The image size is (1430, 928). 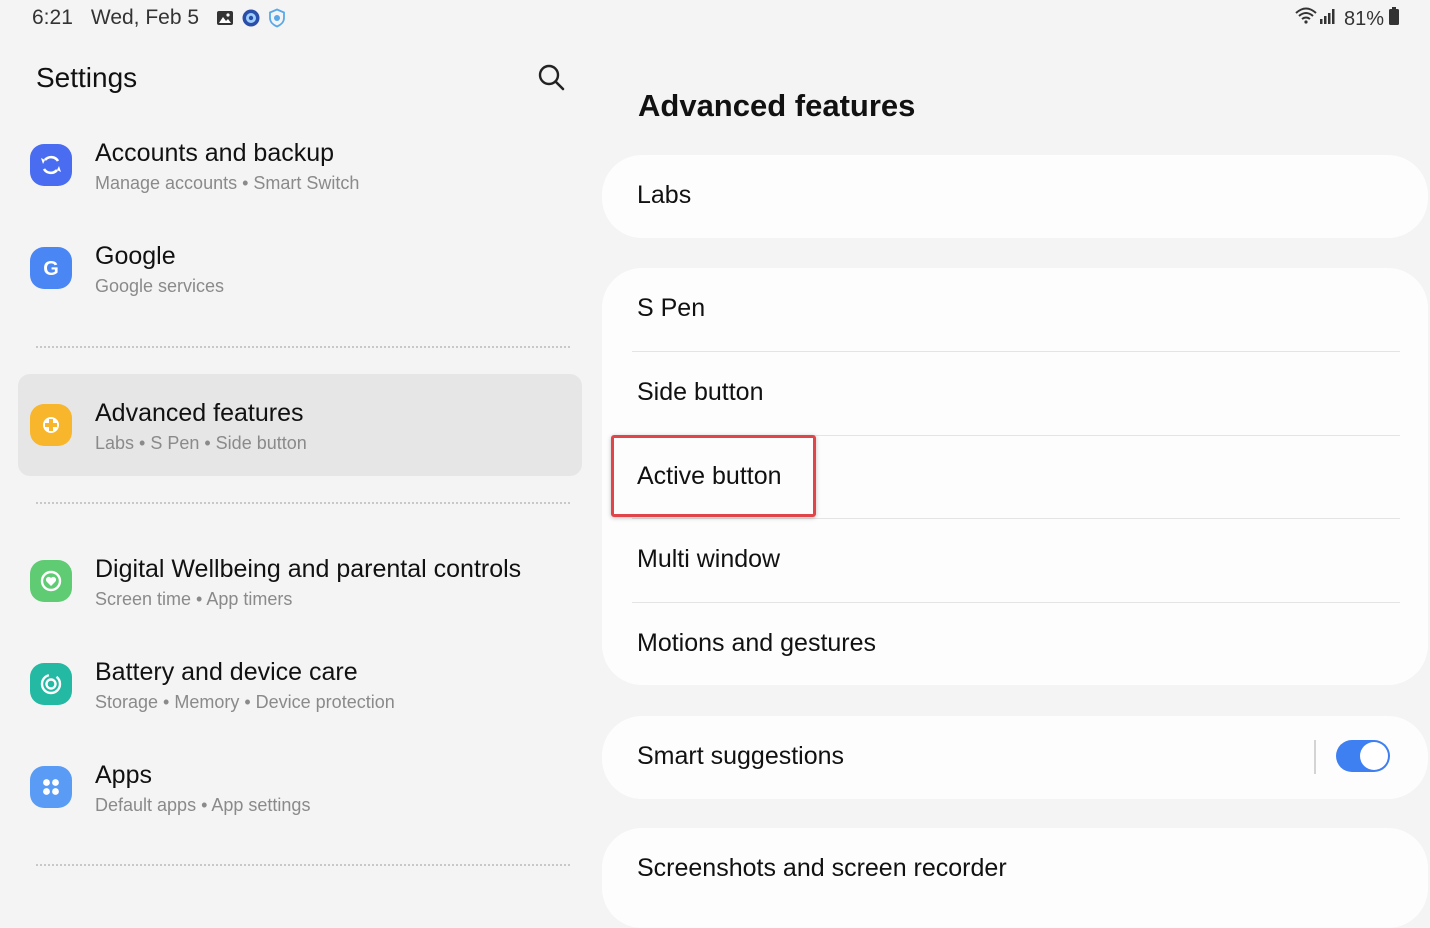 I want to click on row-multi-window: Multi window, so click(x=1015, y=560).